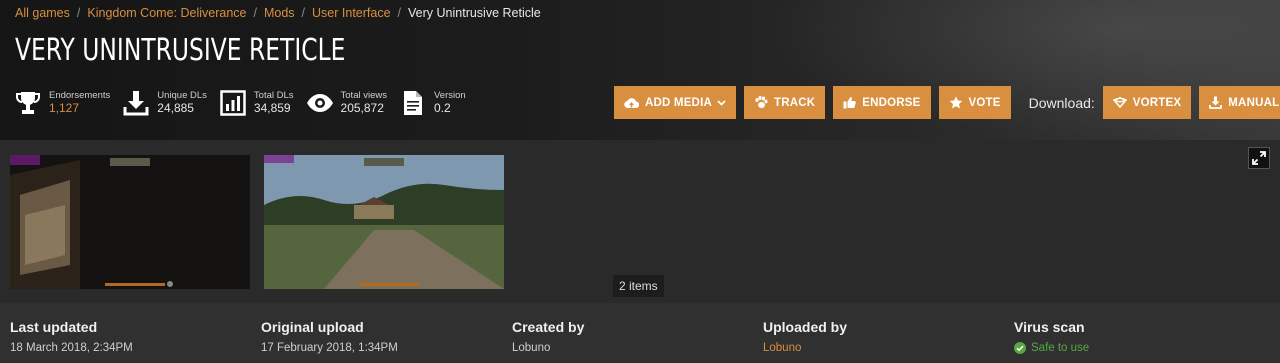  Describe the element at coordinates (805, 327) in the screenshot. I see `meta-label: Uploaded by` at that location.